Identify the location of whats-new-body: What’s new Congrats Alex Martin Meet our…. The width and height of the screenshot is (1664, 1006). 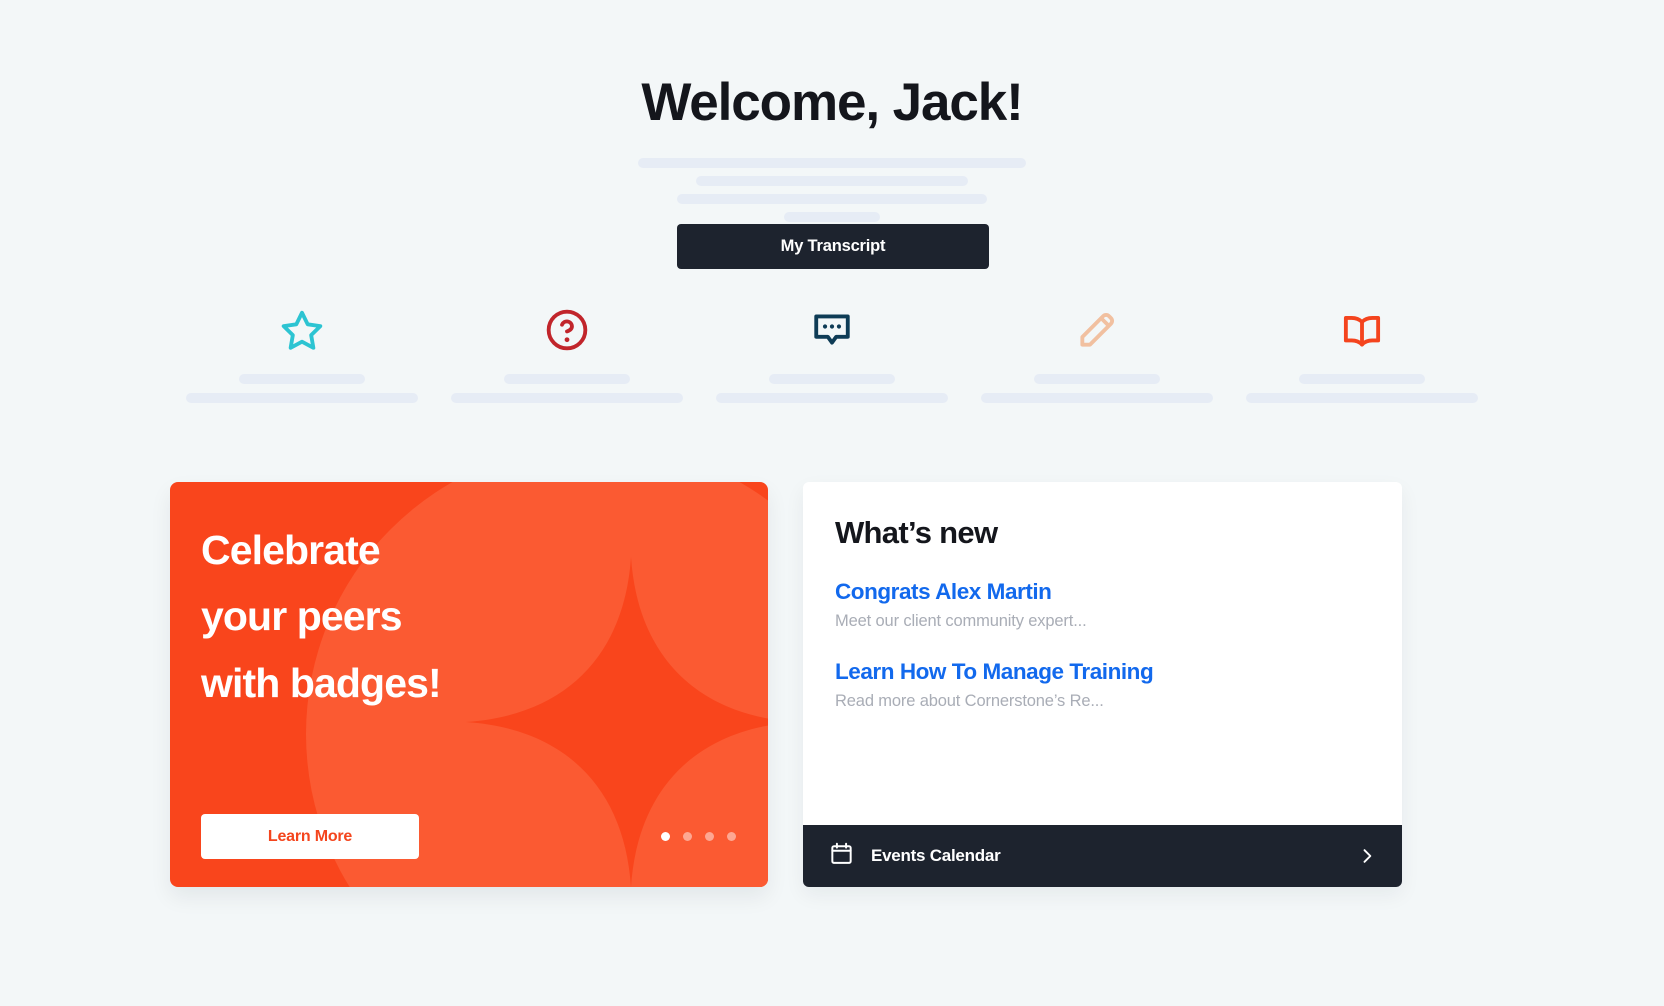
(1102, 653).